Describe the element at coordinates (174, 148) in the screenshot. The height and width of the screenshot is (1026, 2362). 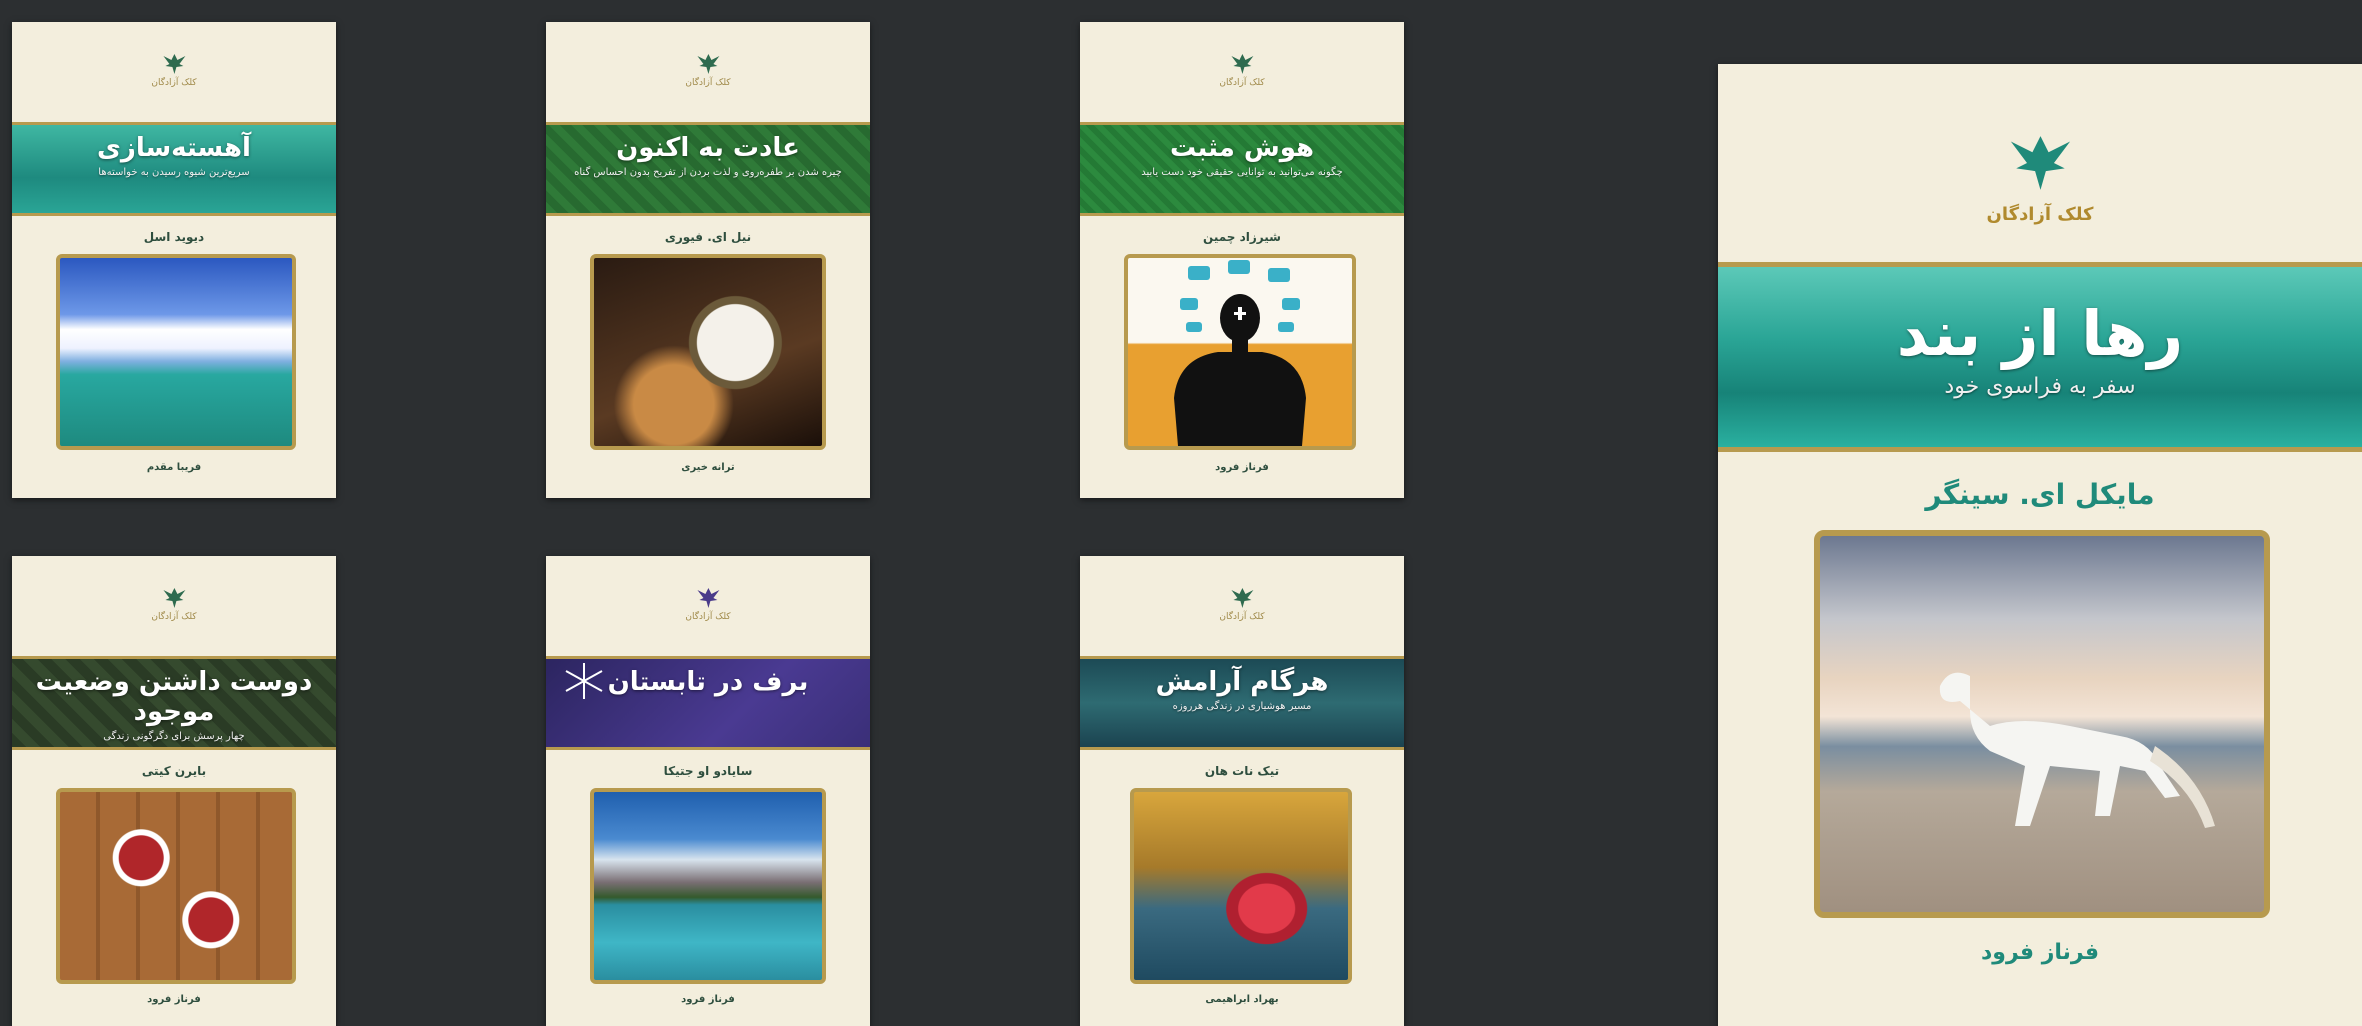
I see `book-title: آهسته‌سازی` at that location.